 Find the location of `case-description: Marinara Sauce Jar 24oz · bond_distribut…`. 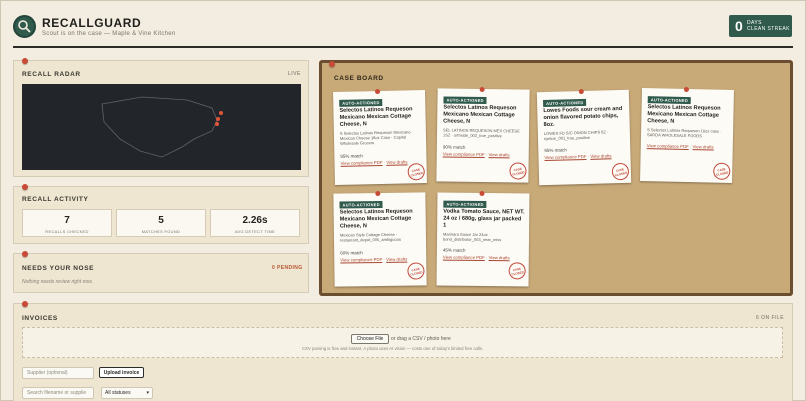

case-description: Marinara Sauce Jar 24oz · bond_distribut… is located at coordinates (472, 237).